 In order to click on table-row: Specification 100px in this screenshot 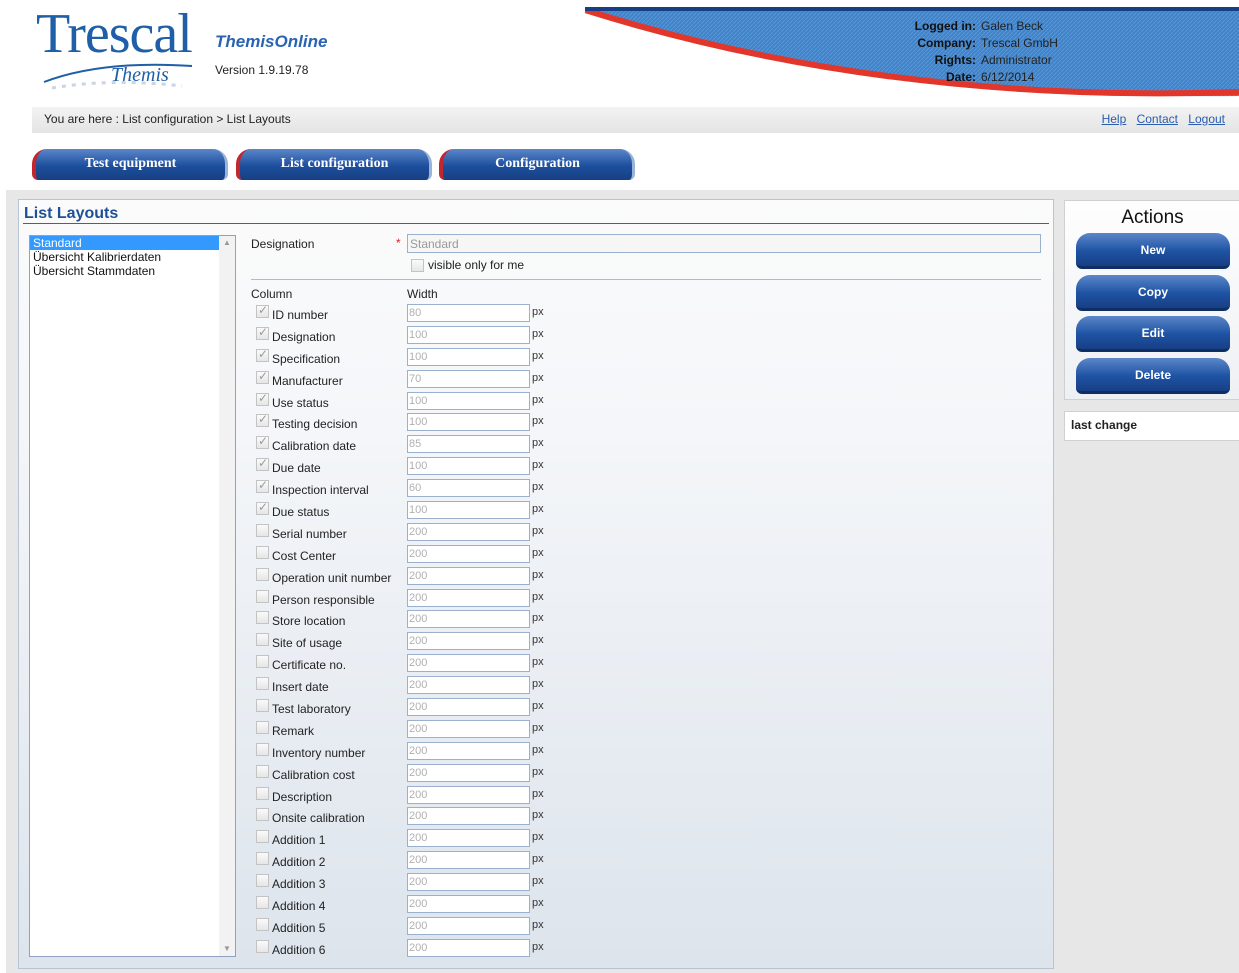, I will do `click(451, 358)`.